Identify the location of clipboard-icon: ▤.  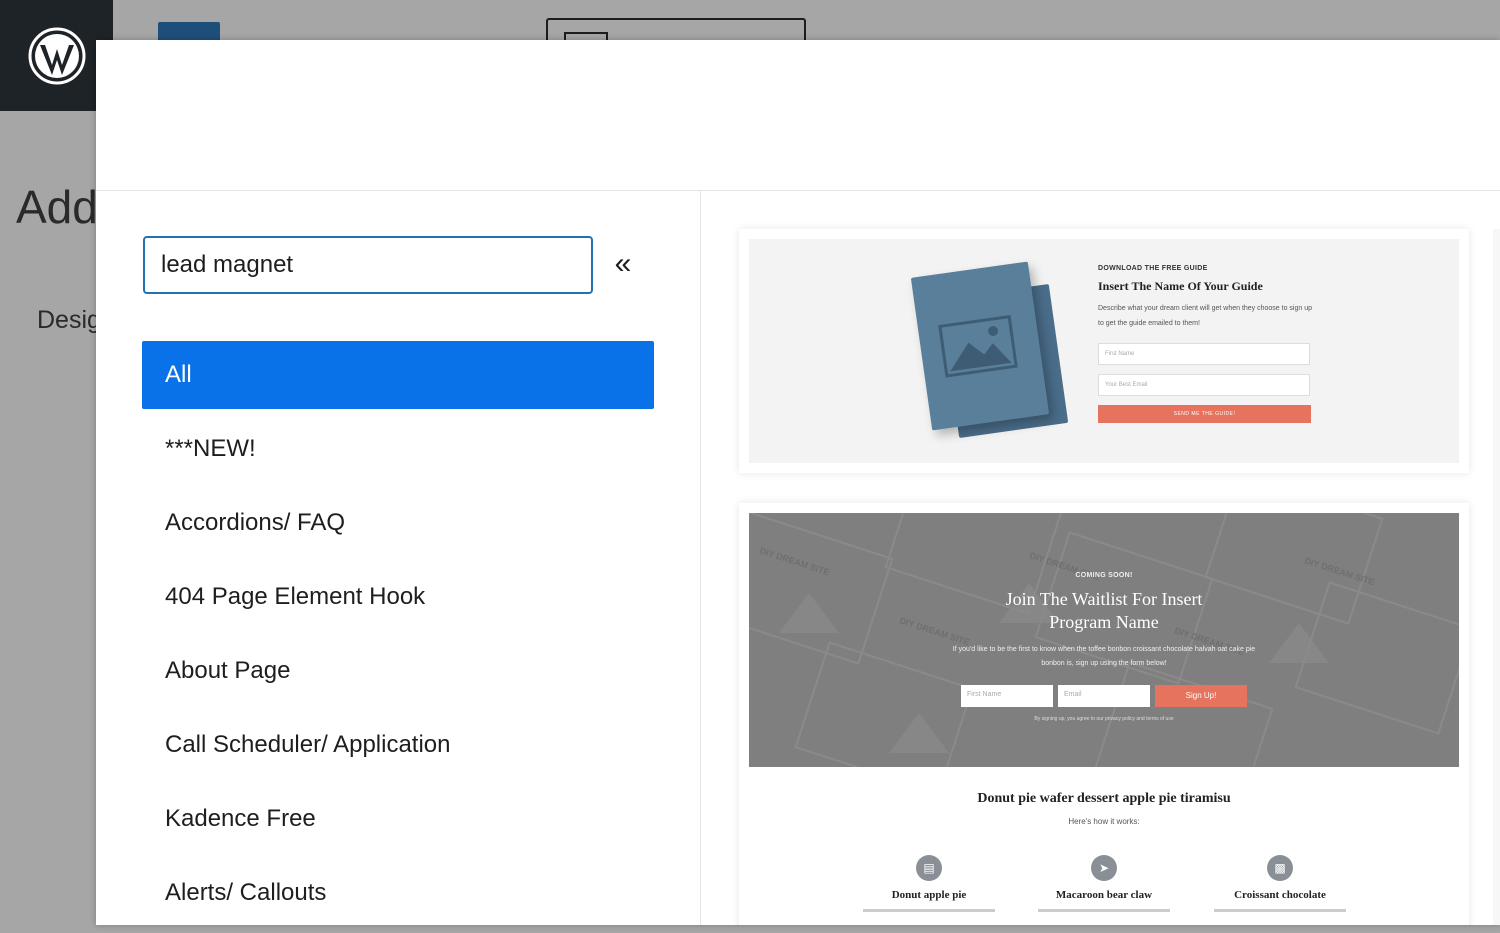
(929, 868).